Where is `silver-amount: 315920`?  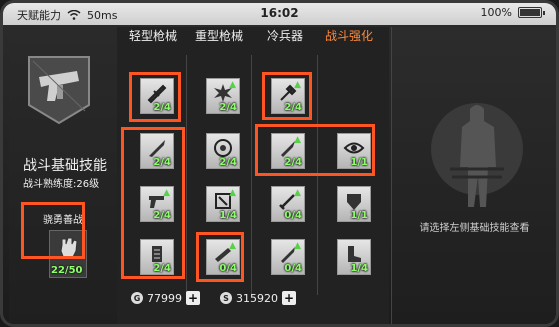
silver-amount: 315920 is located at coordinates (257, 298).